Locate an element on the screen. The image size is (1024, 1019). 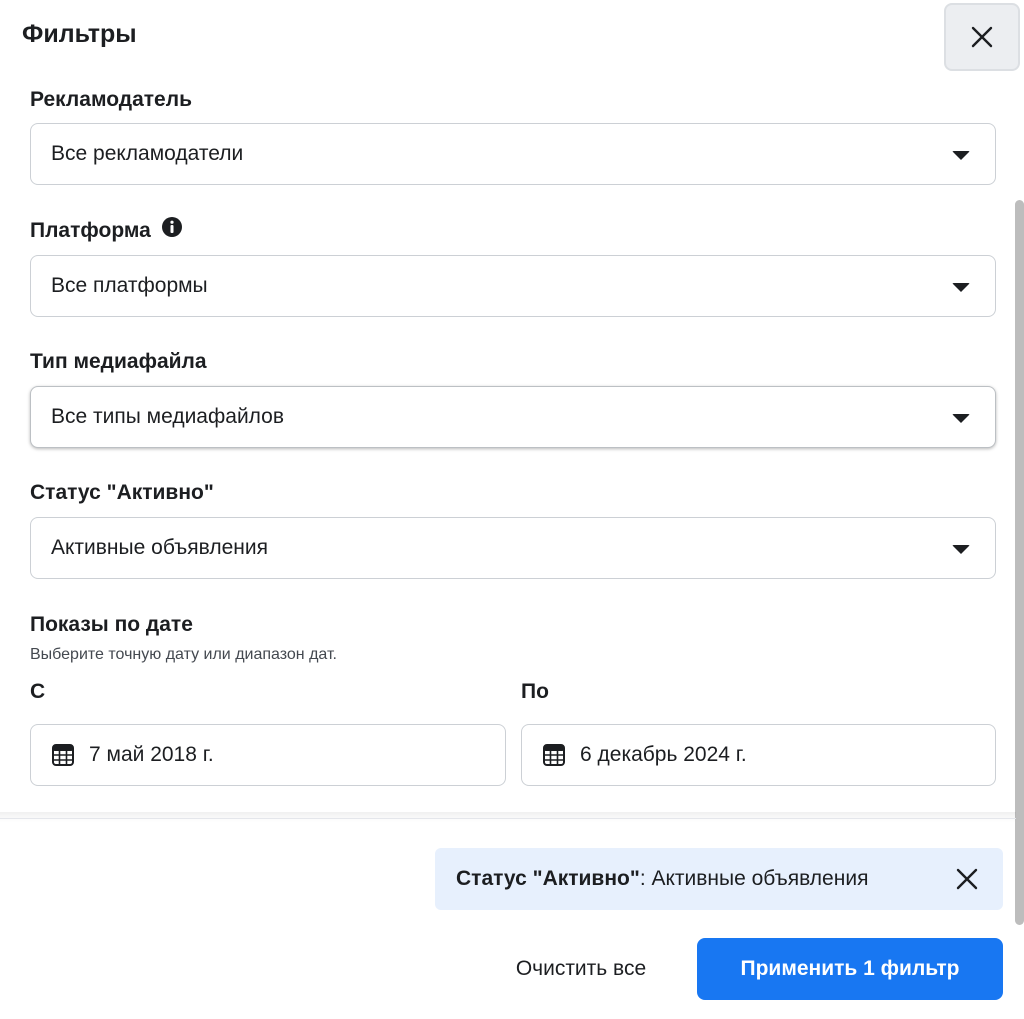
remove-filter-button is located at coordinates (967, 881).